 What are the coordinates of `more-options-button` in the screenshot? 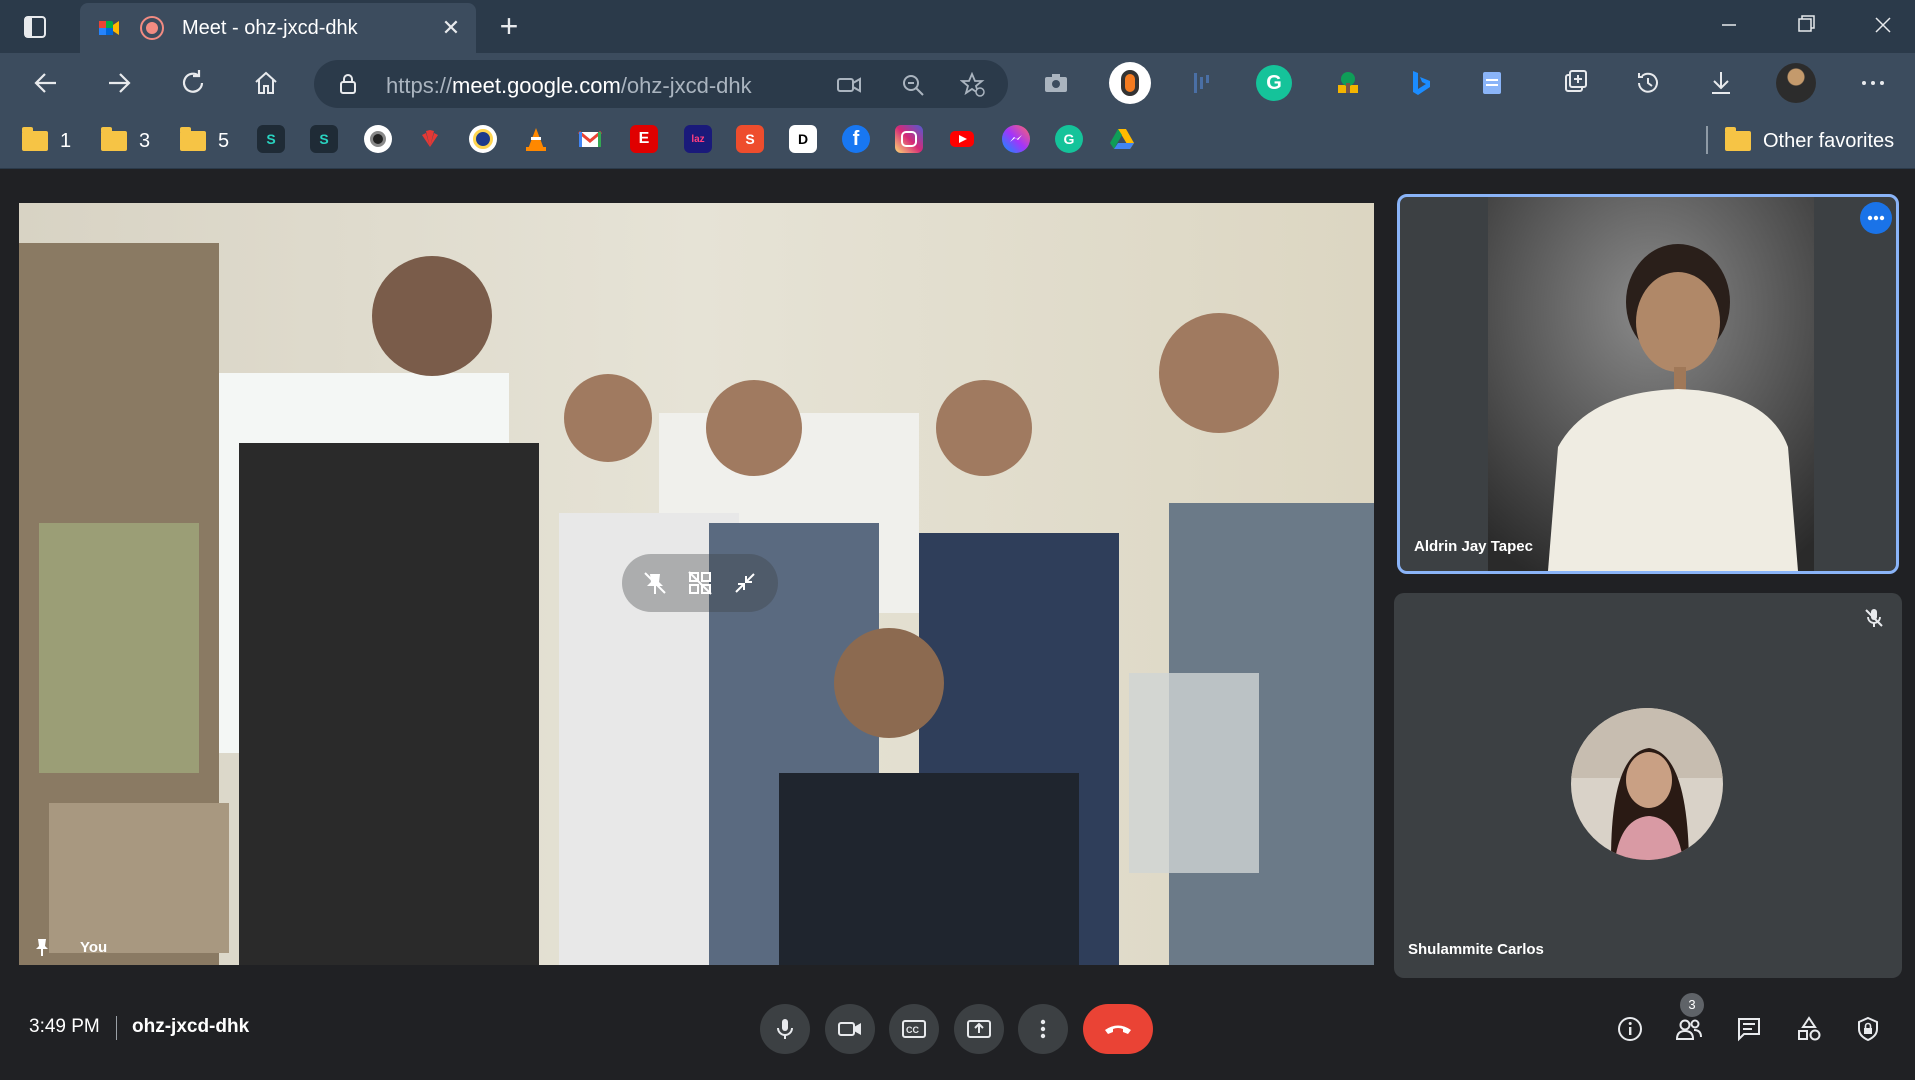 It's located at (1876, 218).